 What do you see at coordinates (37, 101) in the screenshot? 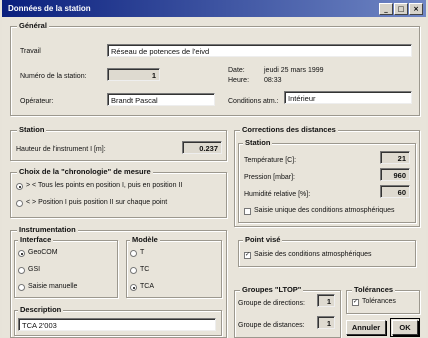
I see `operateur-label: Opérateur:` at bounding box center [37, 101].